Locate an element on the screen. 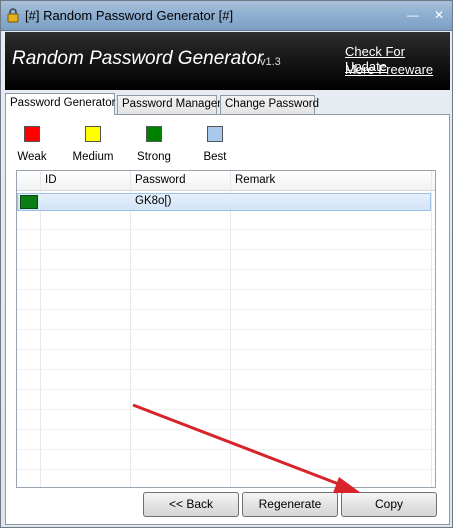 Image resolution: width=453 pixels, height=528 pixels. close-button: ✕ is located at coordinates (439, 15).